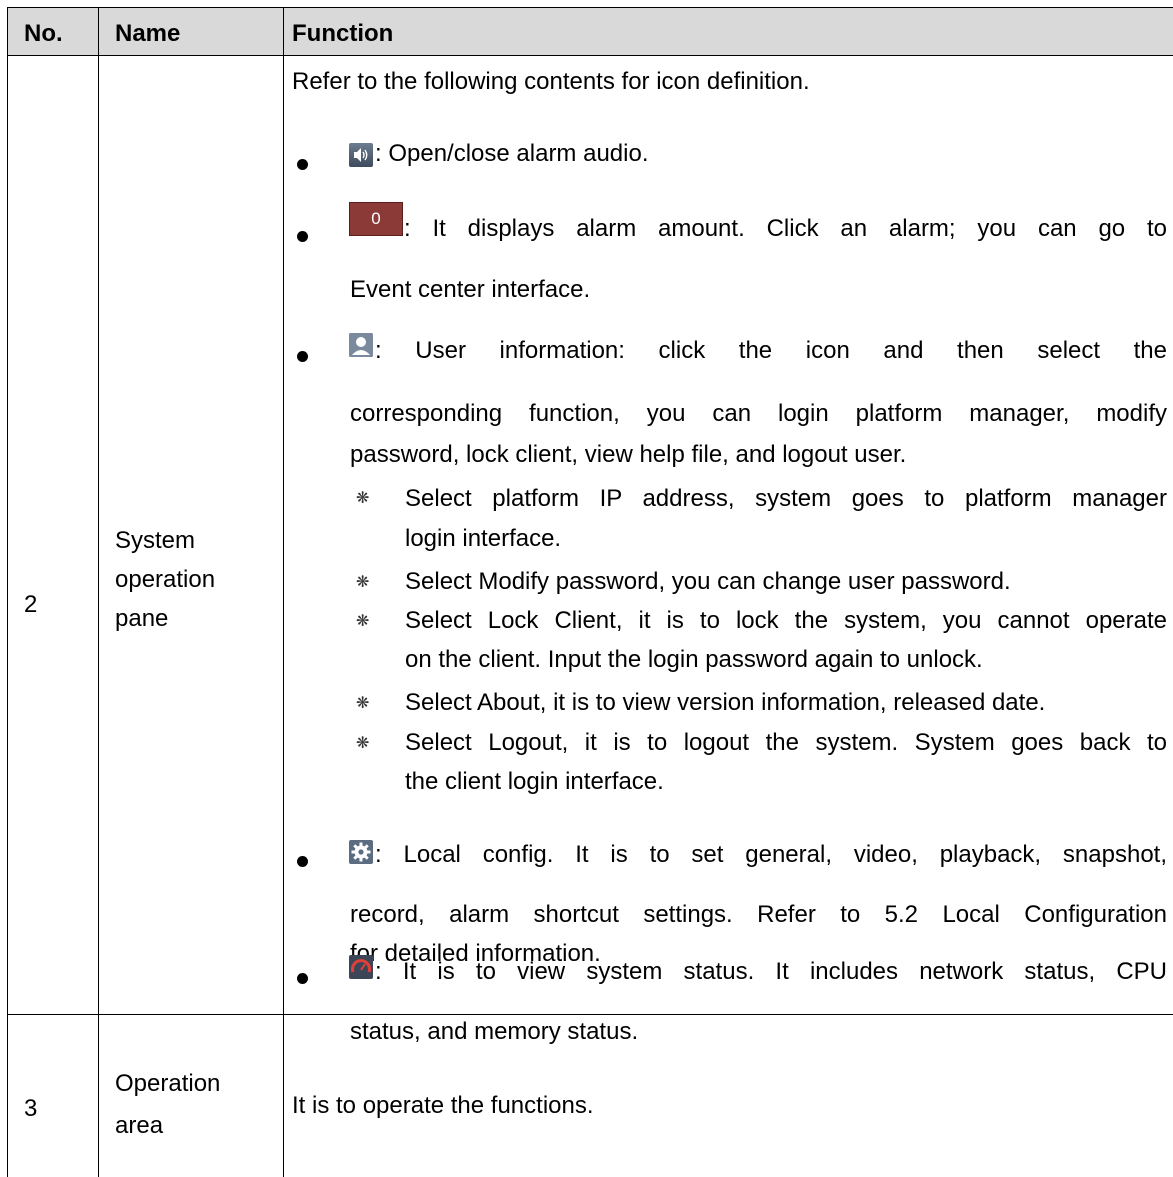  I want to click on sub1-line2: login interface., so click(483, 538).